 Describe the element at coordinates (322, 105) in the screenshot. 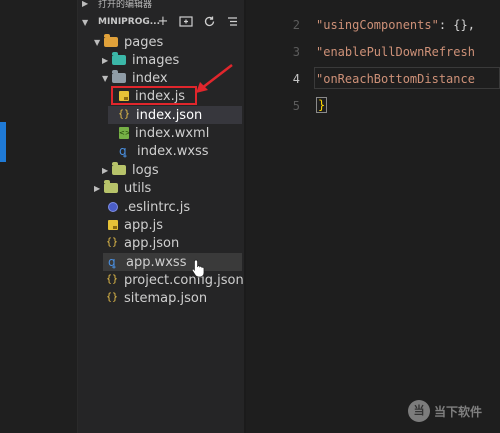

I see `closing-brace: }` at that location.